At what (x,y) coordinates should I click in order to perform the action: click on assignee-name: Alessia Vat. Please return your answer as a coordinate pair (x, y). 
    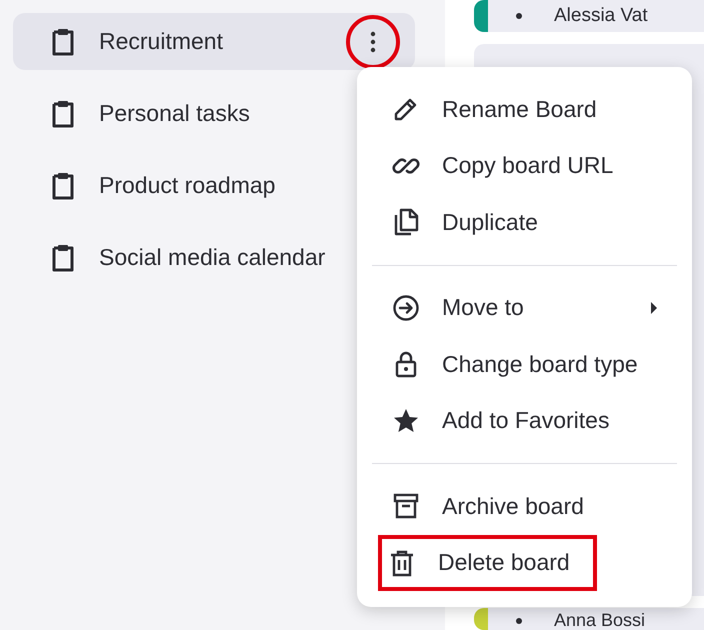
    Looking at the image, I should click on (601, 16).